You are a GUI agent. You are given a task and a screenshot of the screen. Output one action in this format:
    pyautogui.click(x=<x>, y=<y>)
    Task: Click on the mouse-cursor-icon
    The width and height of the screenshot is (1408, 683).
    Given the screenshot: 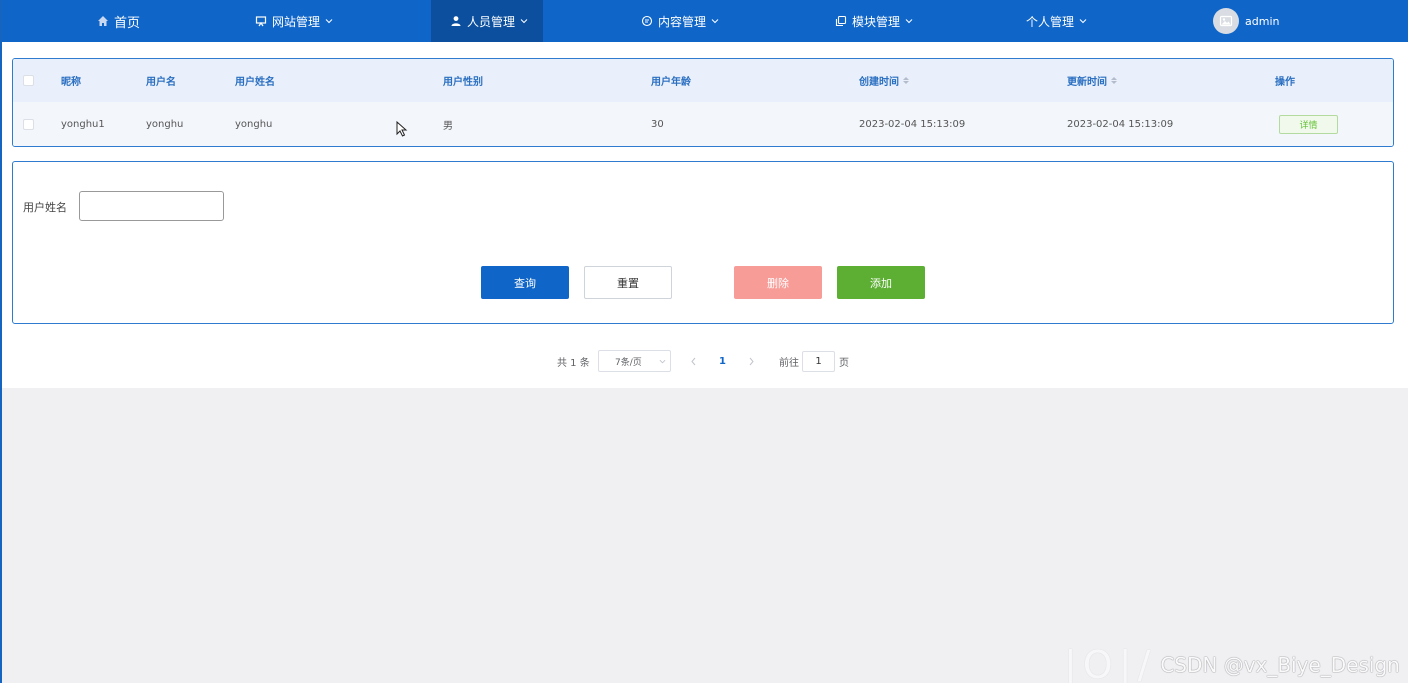 What is the action you would take?
    pyautogui.click(x=402, y=129)
    